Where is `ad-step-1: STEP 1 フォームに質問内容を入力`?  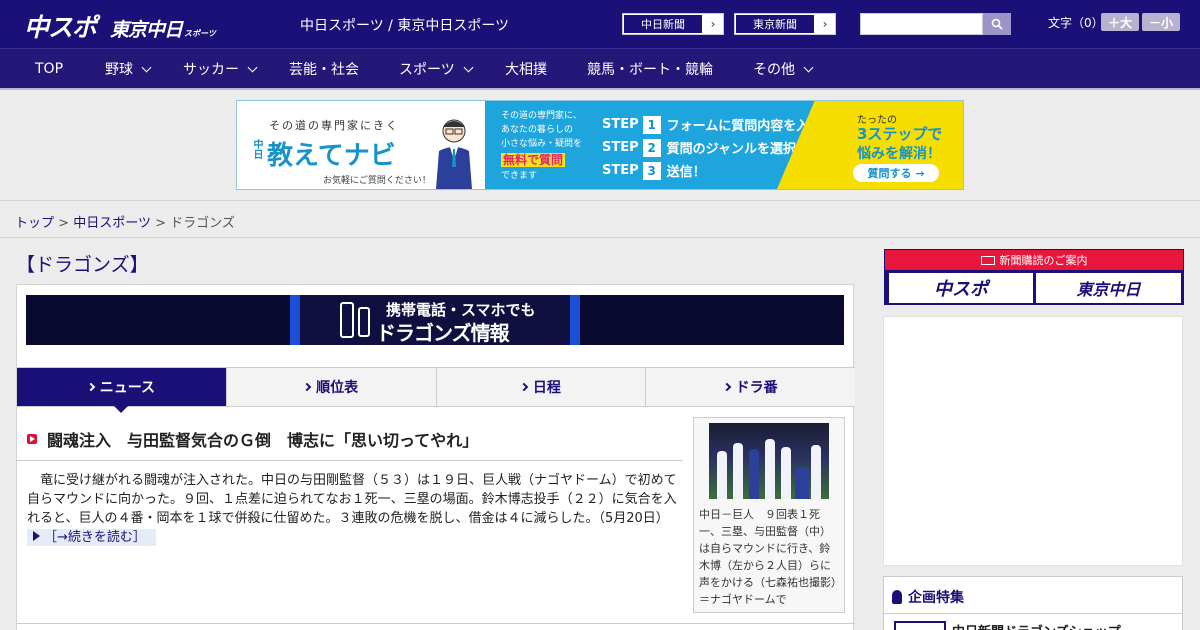
ad-step-1: STEP 1 フォームに質問内容を入力 is located at coordinates (712, 124).